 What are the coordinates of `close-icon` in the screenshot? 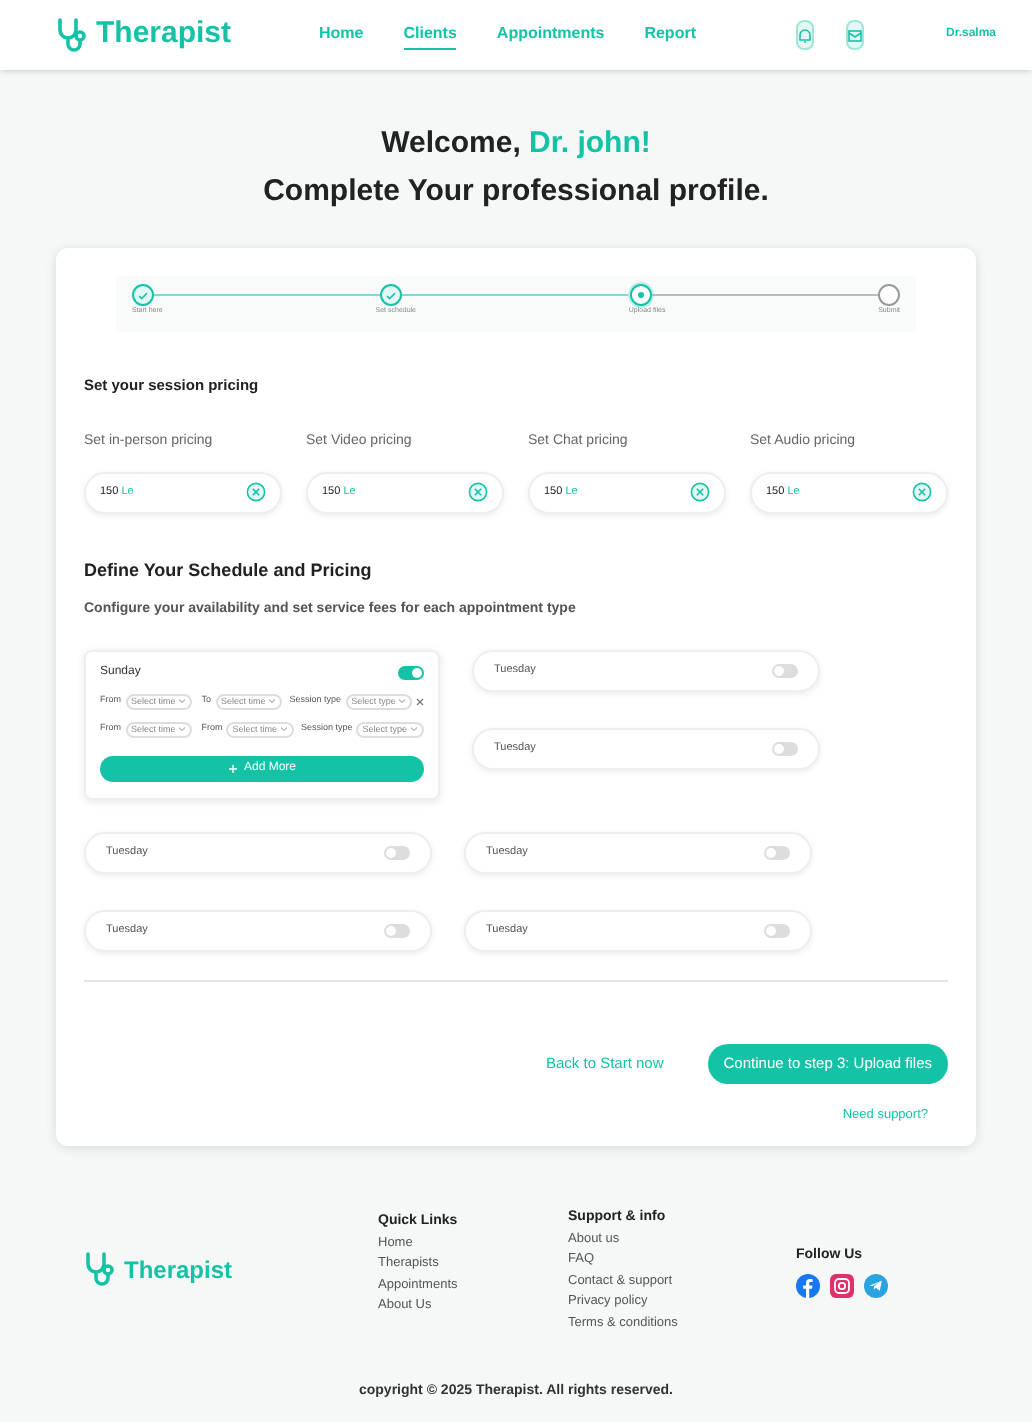 It's located at (420, 701).